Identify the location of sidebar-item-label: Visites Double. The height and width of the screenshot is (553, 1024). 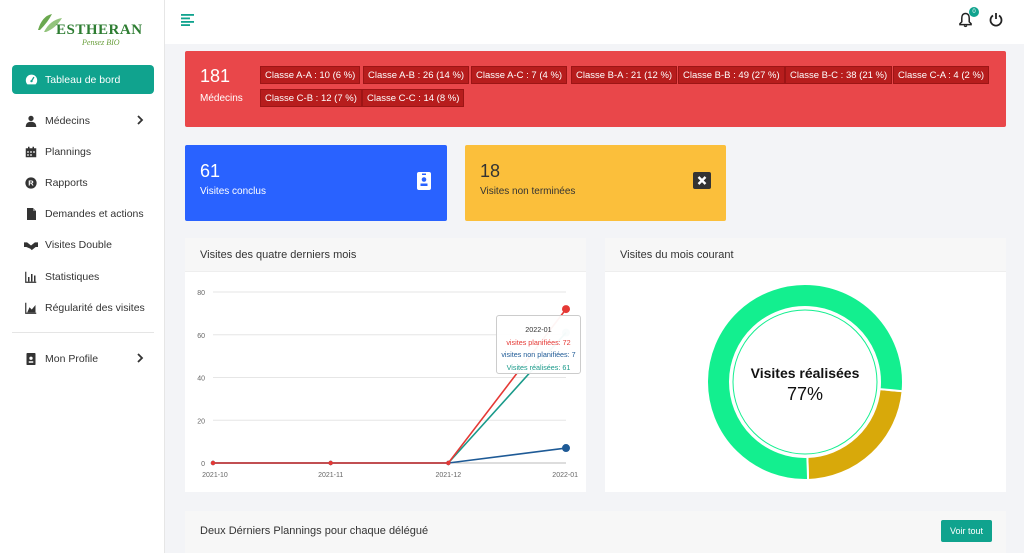
(78, 245).